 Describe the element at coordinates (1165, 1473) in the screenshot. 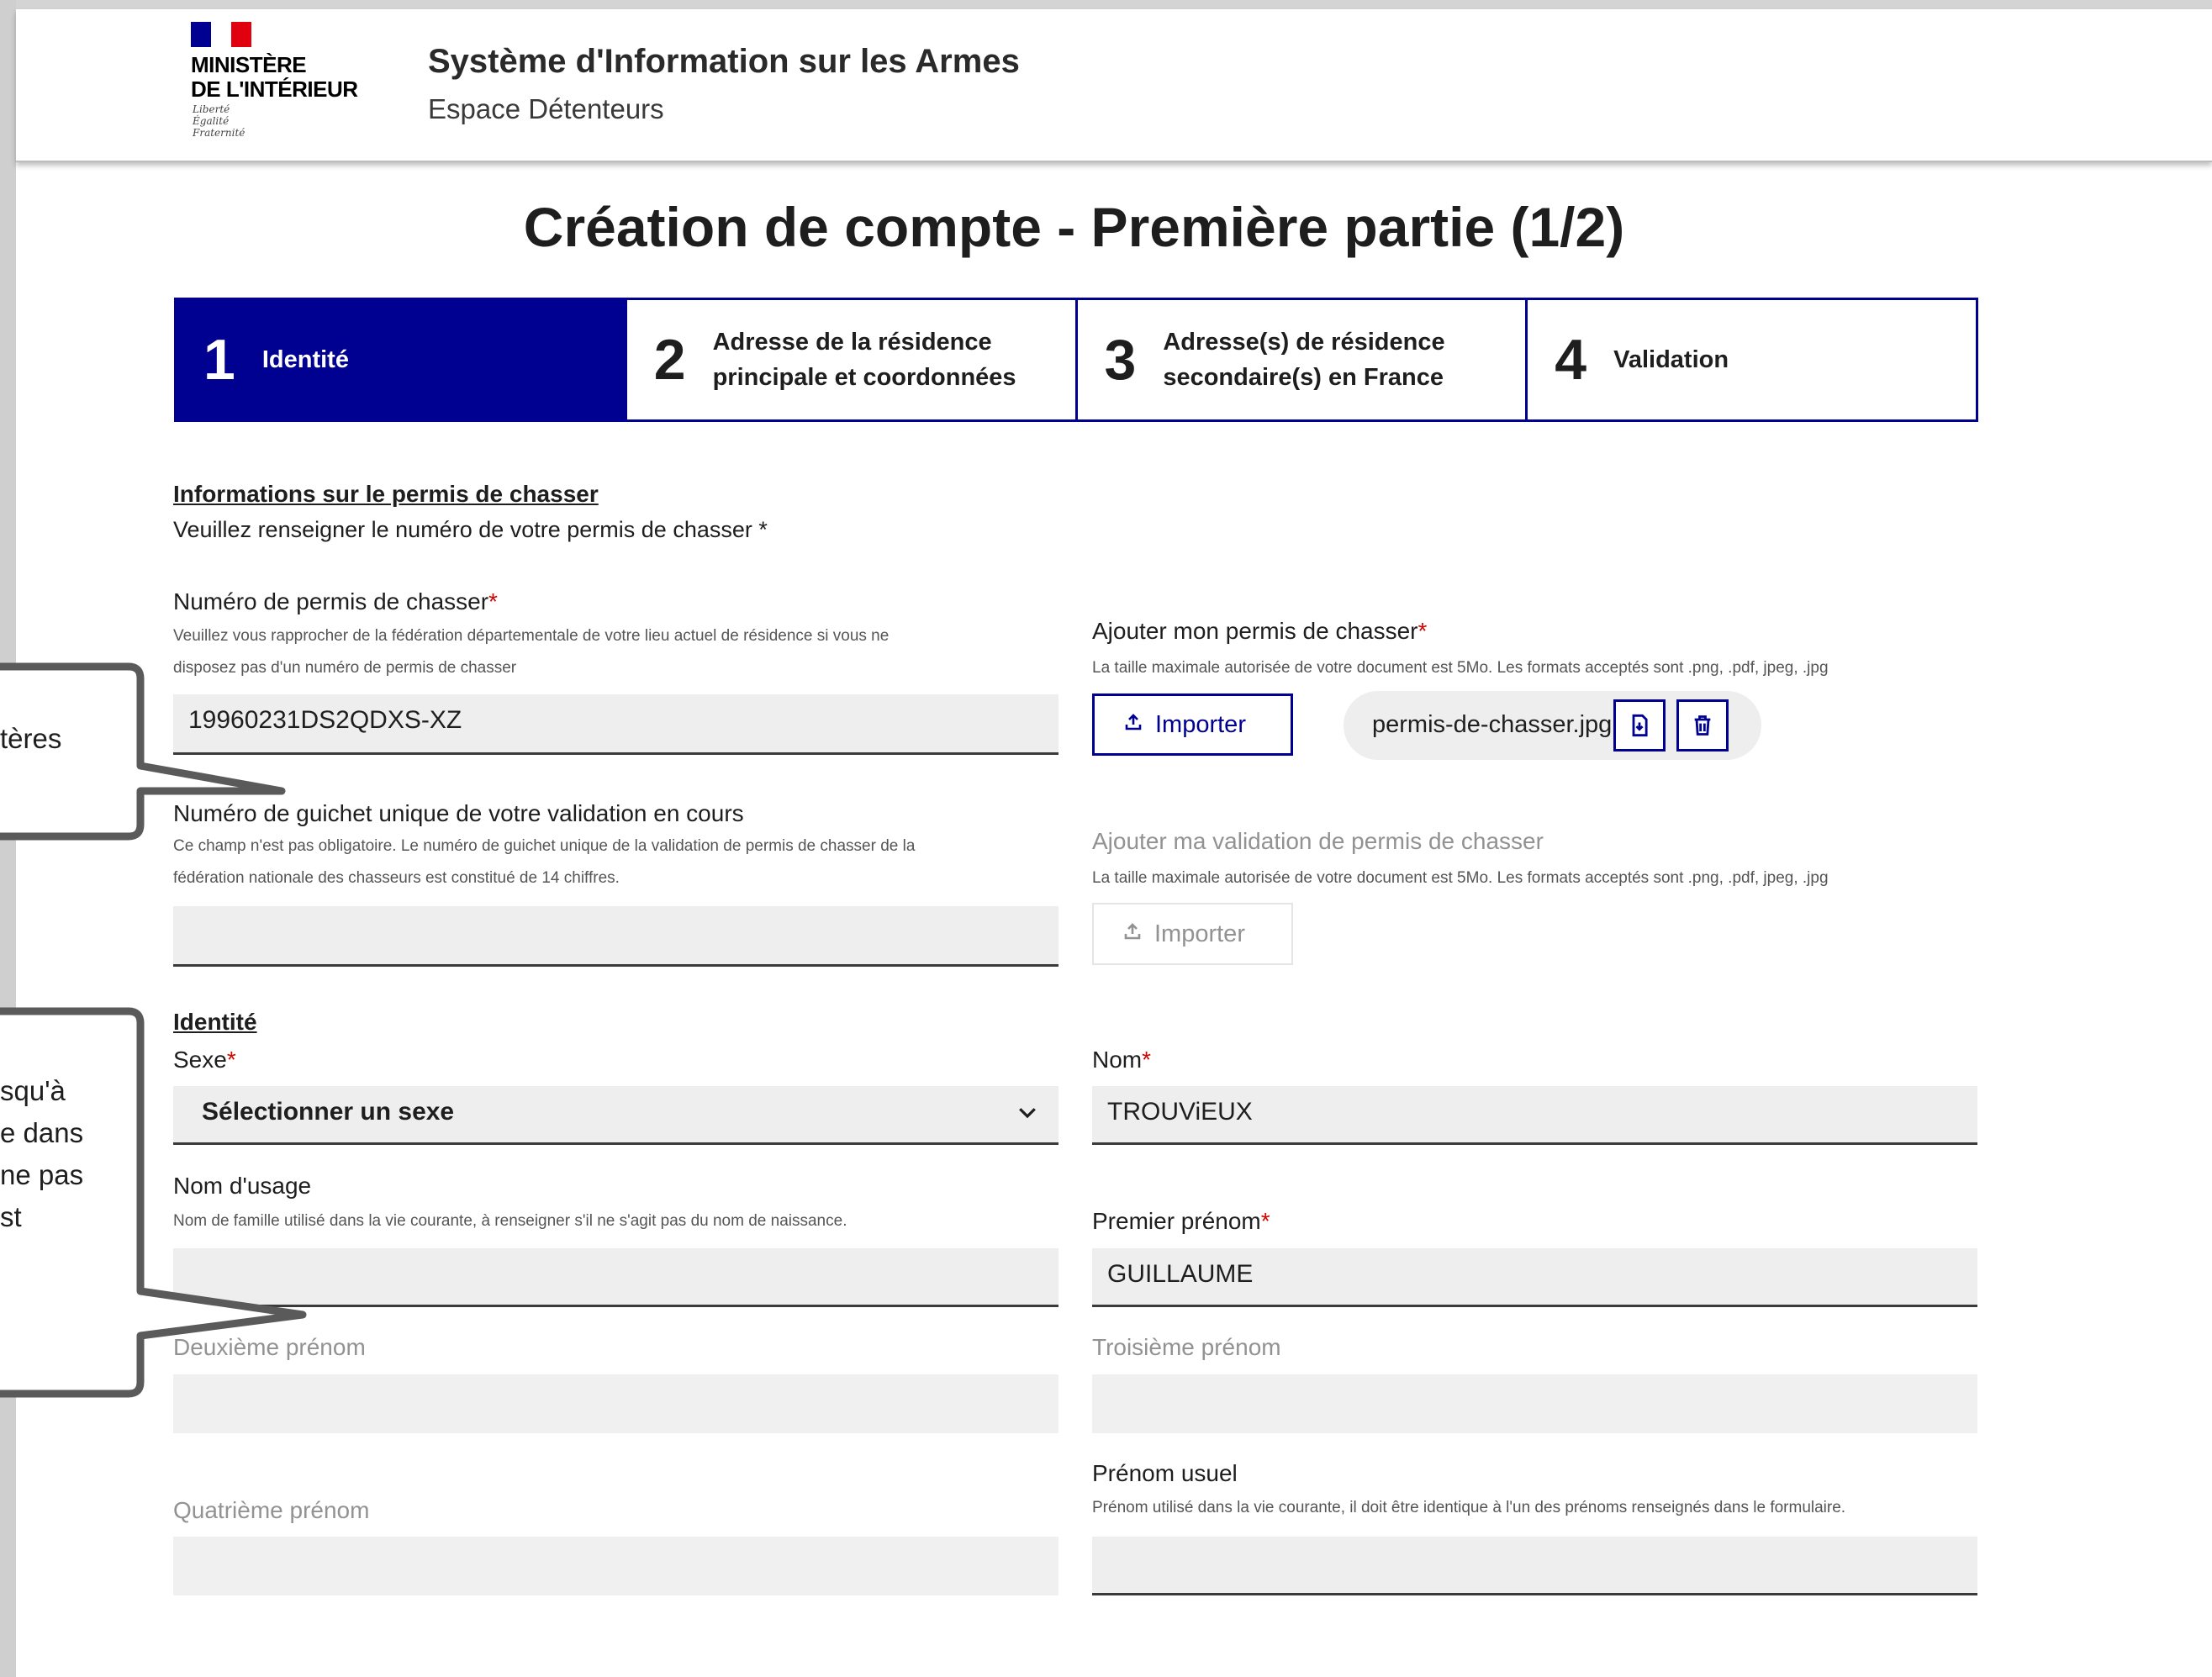

I see `prenom-usuel-label: Prénom usuel` at that location.